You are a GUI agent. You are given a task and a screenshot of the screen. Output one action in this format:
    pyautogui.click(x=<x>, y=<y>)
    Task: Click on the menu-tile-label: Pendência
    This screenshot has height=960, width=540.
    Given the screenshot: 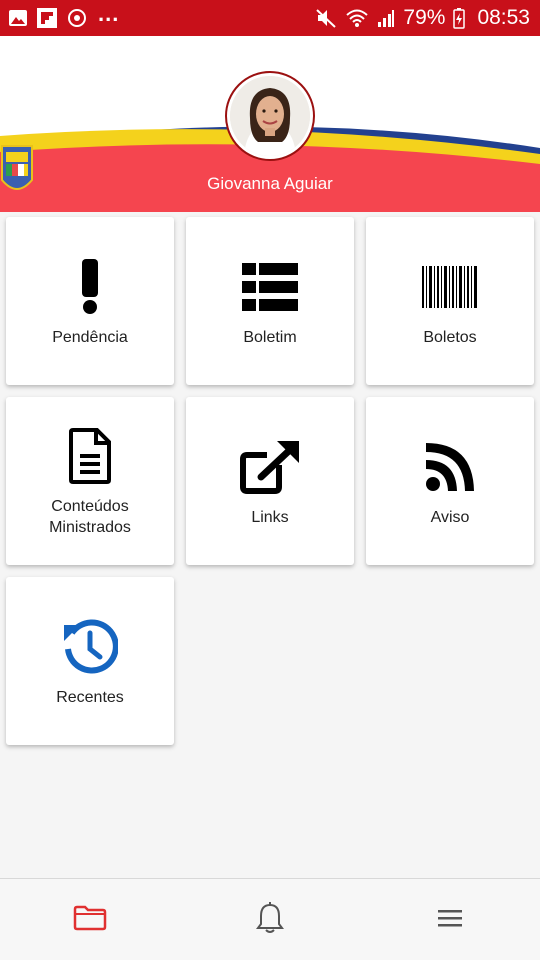 What is the action you would take?
    pyautogui.click(x=90, y=337)
    